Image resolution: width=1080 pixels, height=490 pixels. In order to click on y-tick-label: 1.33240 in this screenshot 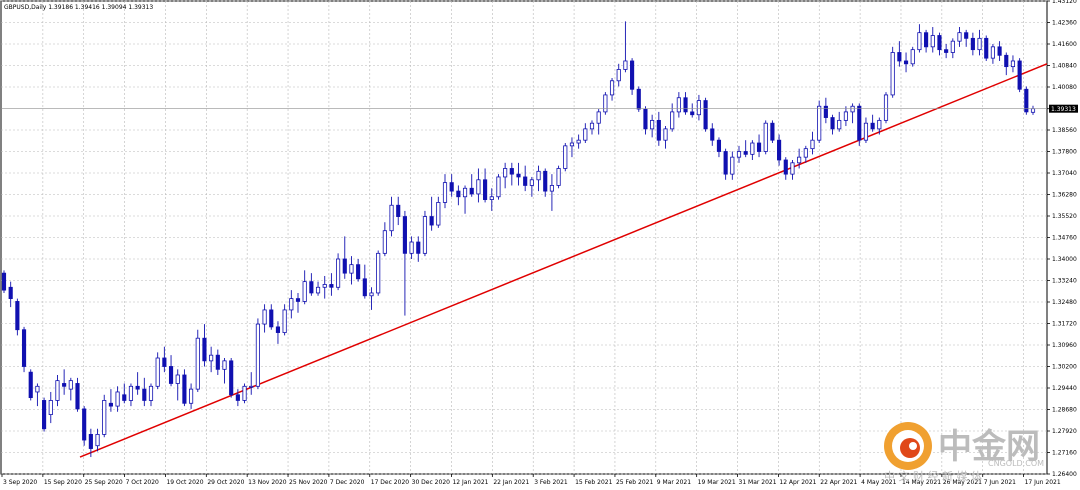, I will do `click(1064, 281)`.